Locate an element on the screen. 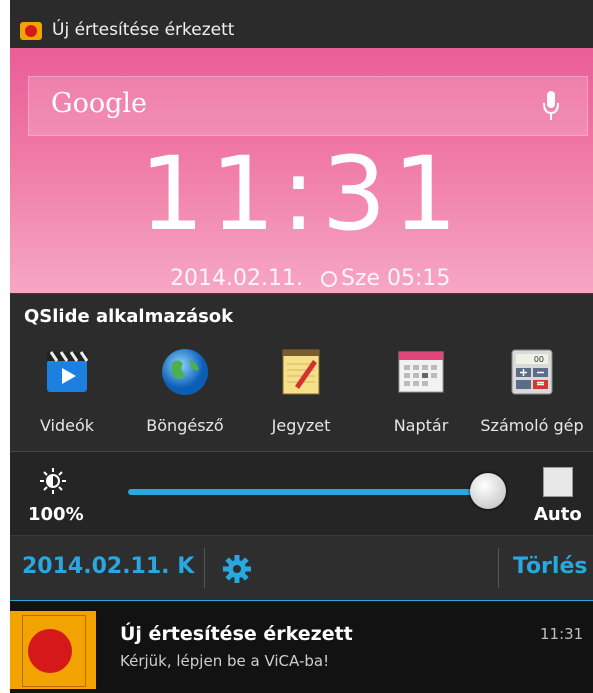 The image size is (593, 693). qslide-app-calendar: Naptár is located at coordinates (421, 390).